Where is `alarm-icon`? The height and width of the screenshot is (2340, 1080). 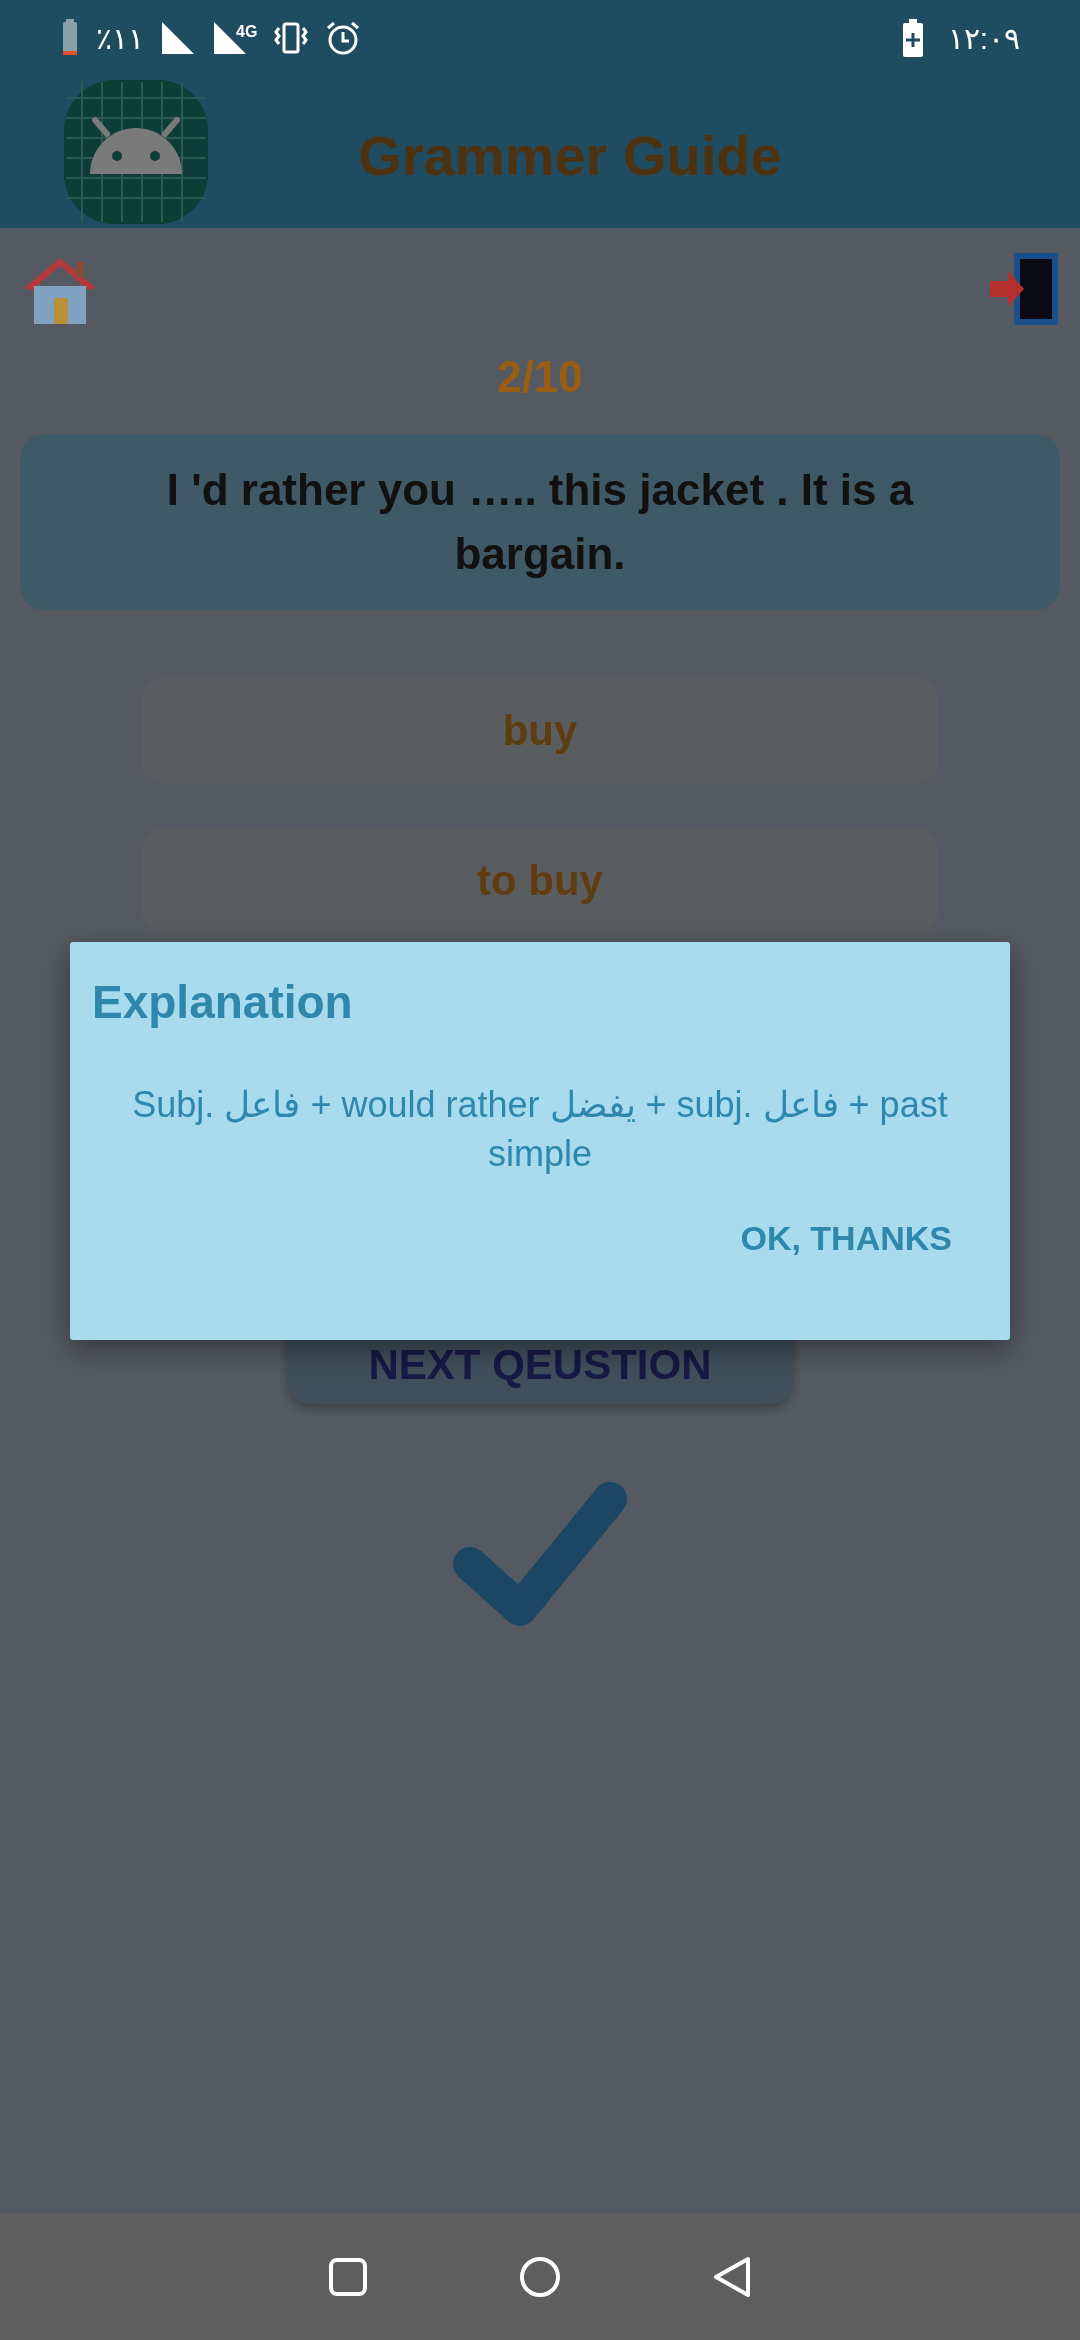 alarm-icon is located at coordinates (343, 38).